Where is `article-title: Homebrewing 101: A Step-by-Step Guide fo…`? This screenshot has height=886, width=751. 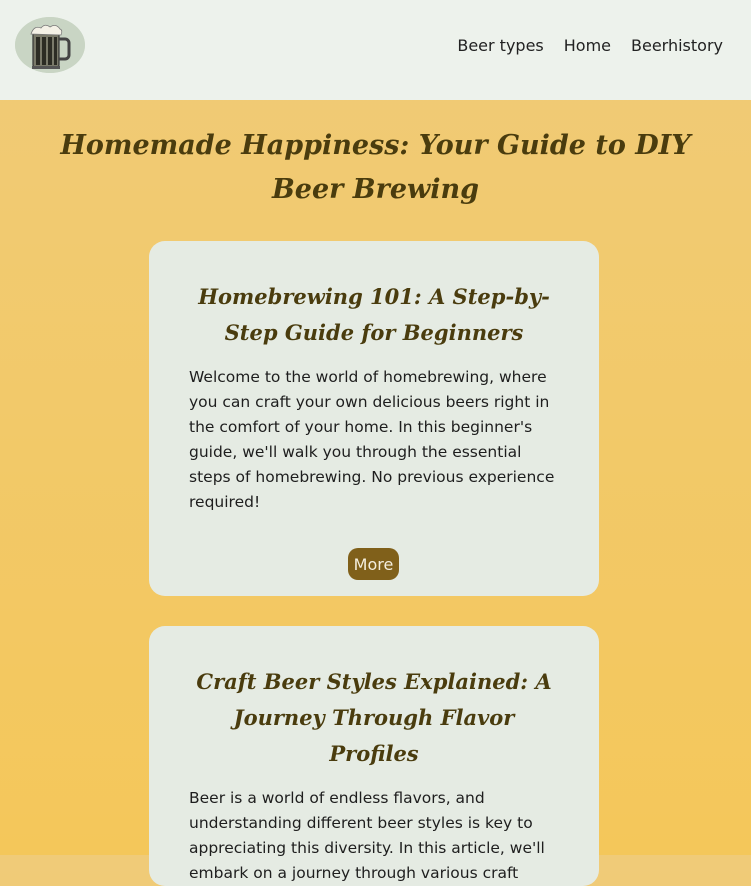 article-title: Homebrewing 101: A Step-by-Step Guide fo… is located at coordinates (374, 314).